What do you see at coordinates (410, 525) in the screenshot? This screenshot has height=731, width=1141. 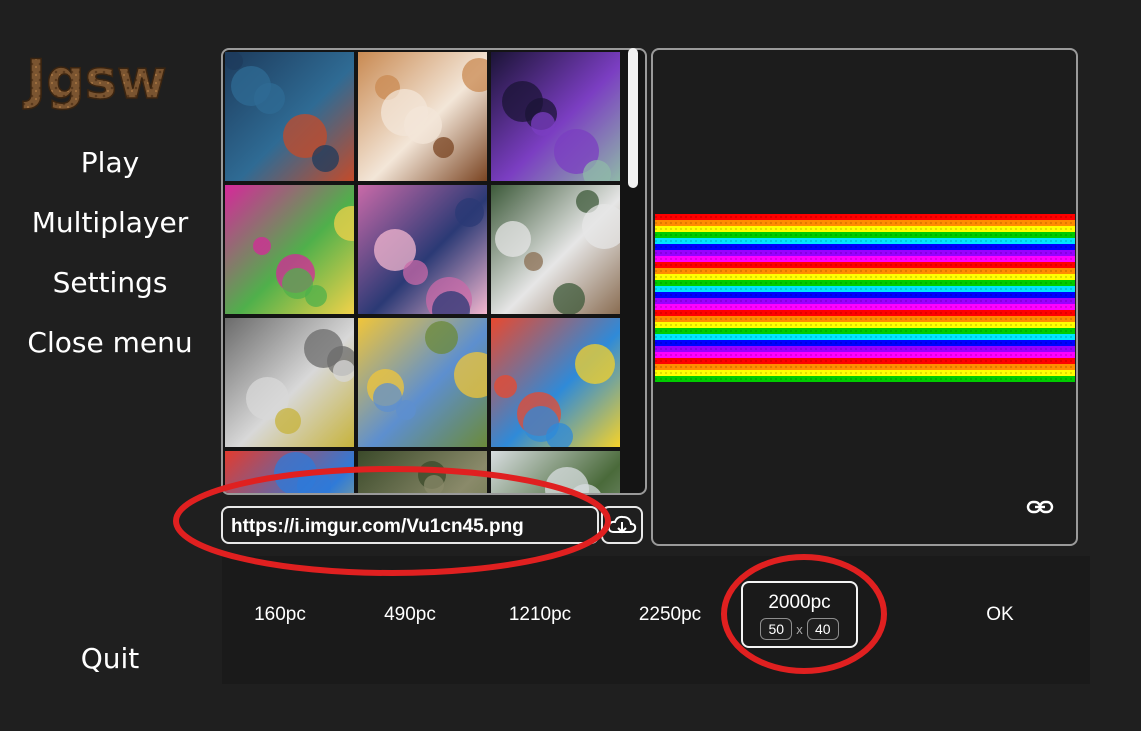 I see `image-url-input: https://i.imgur.com/Vu1cn45.png` at bounding box center [410, 525].